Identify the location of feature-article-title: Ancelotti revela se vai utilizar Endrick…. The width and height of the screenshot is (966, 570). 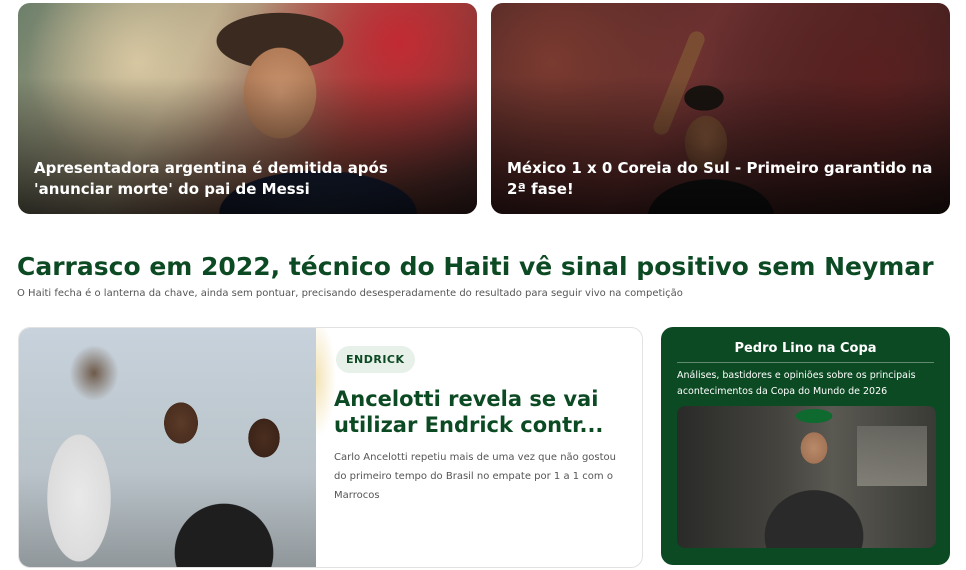
(484, 412).